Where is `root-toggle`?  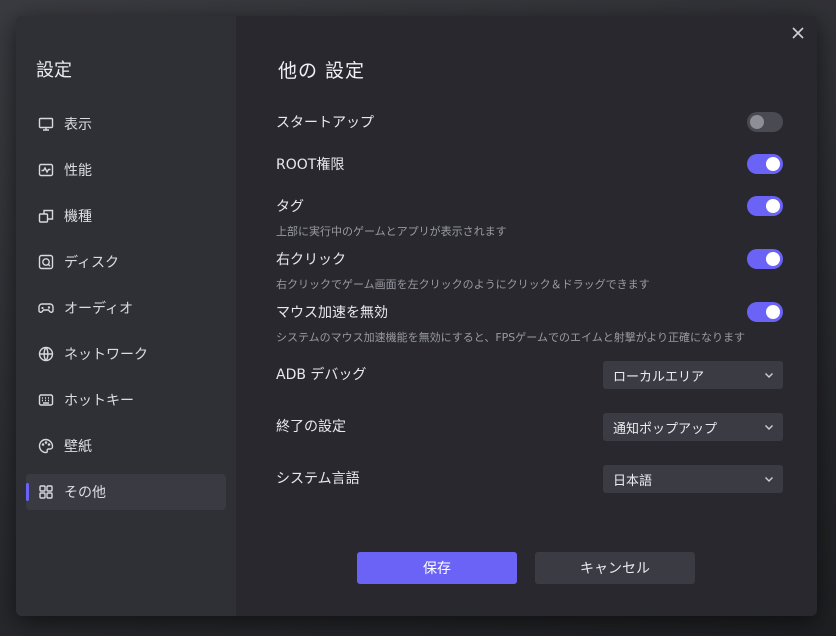
root-toggle is located at coordinates (765, 164).